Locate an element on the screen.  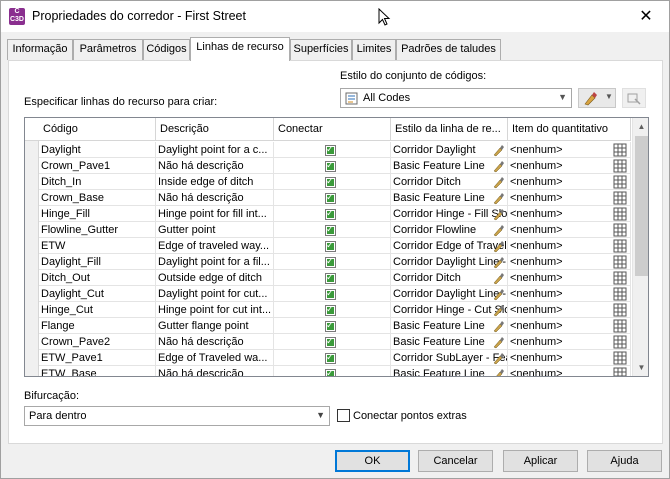
ok-button: OK is located at coordinates (372, 461).